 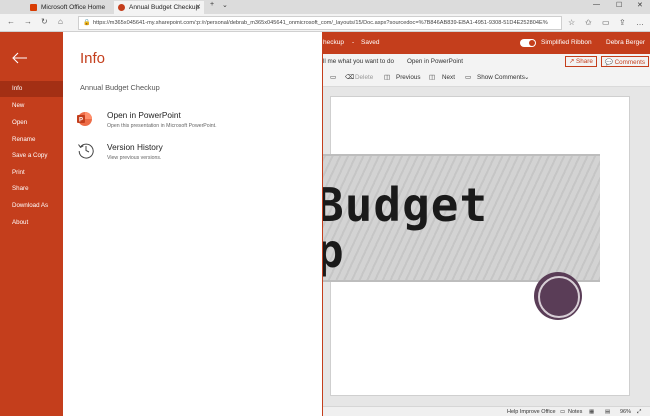 I want to click on nav-item-label: Rename, so click(x=24, y=139).